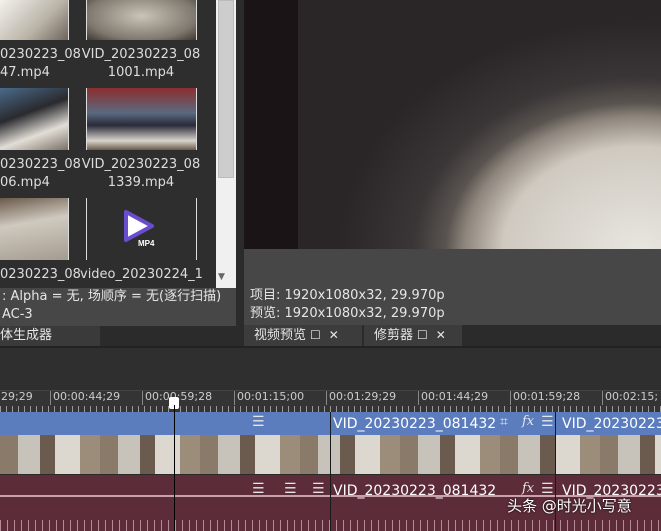 This screenshot has width=661, height=531. What do you see at coordinates (85, 398) in the screenshot?
I see `ruler-label: 00:00:44;29` at bounding box center [85, 398].